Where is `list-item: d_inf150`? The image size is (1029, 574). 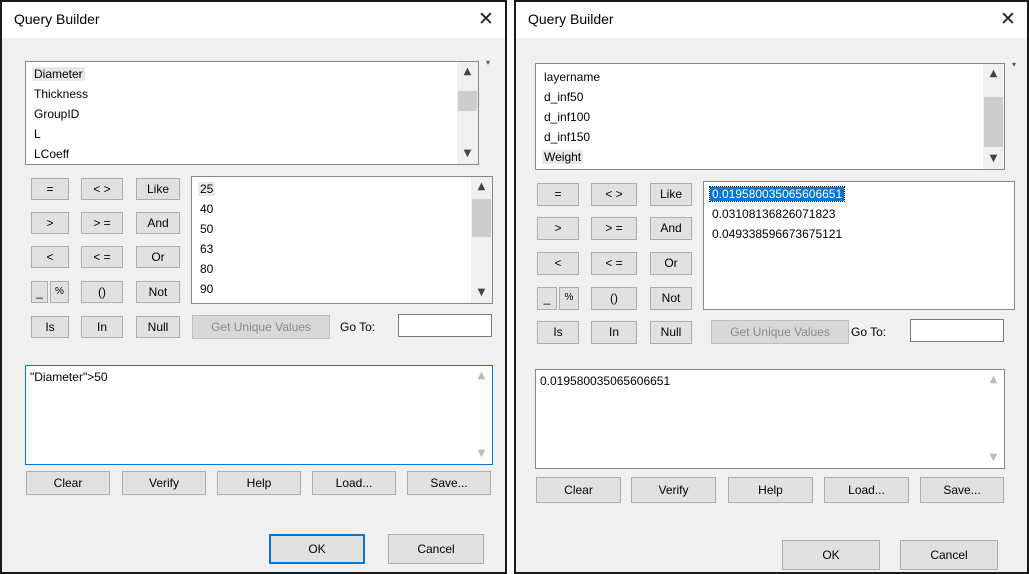
list-item: d_inf150 is located at coordinates (567, 137).